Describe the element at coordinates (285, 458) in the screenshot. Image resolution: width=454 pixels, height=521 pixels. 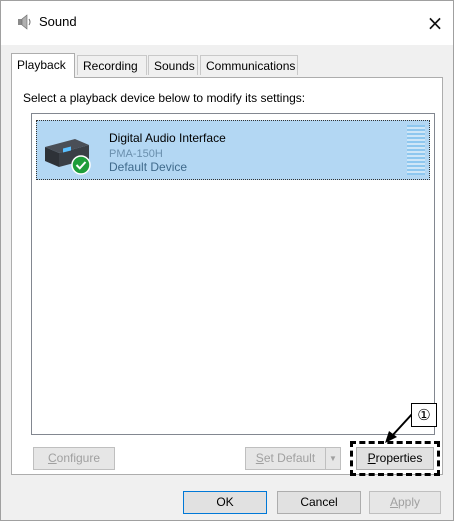
I see `set-default-button: Set Default` at that location.